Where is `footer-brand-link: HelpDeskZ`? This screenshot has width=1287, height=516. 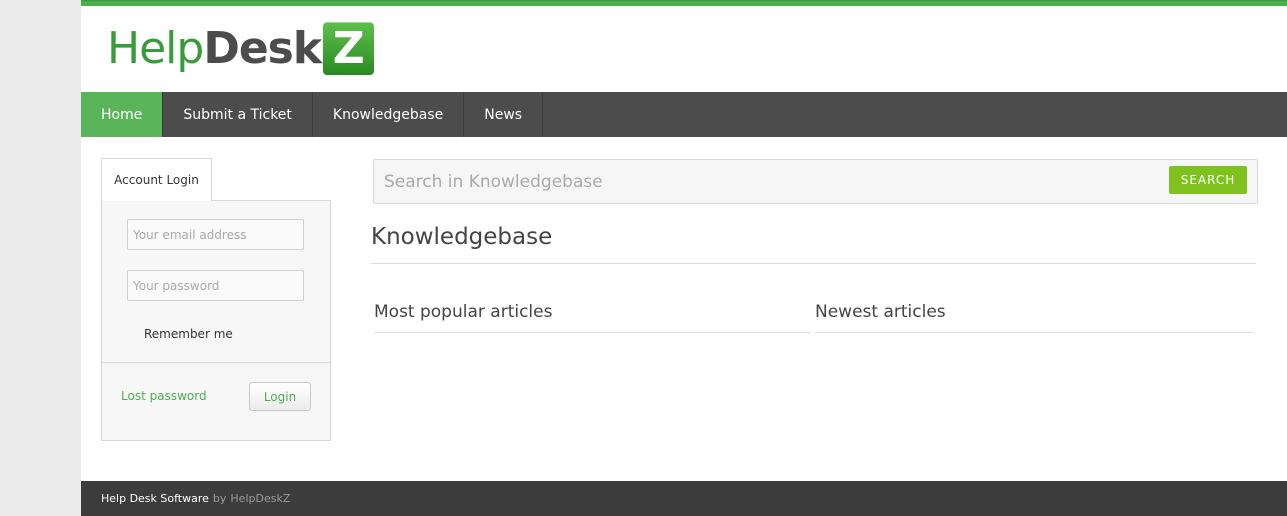
footer-brand-link: HelpDeskZ is located at coordinates (260, 498).